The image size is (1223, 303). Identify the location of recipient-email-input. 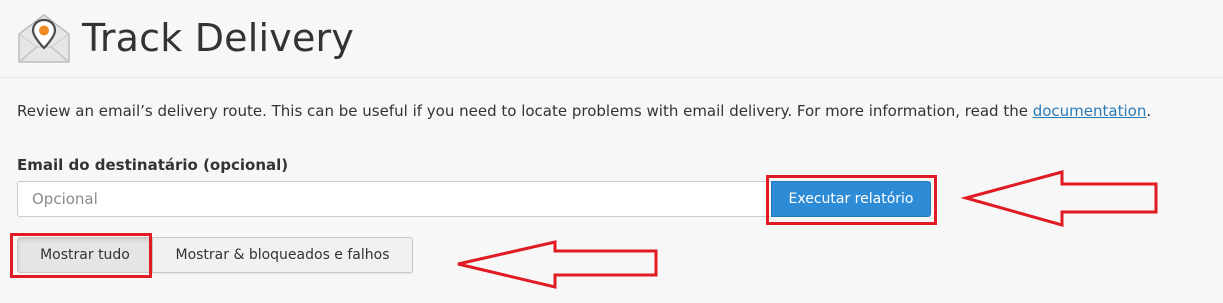
(393, 199).